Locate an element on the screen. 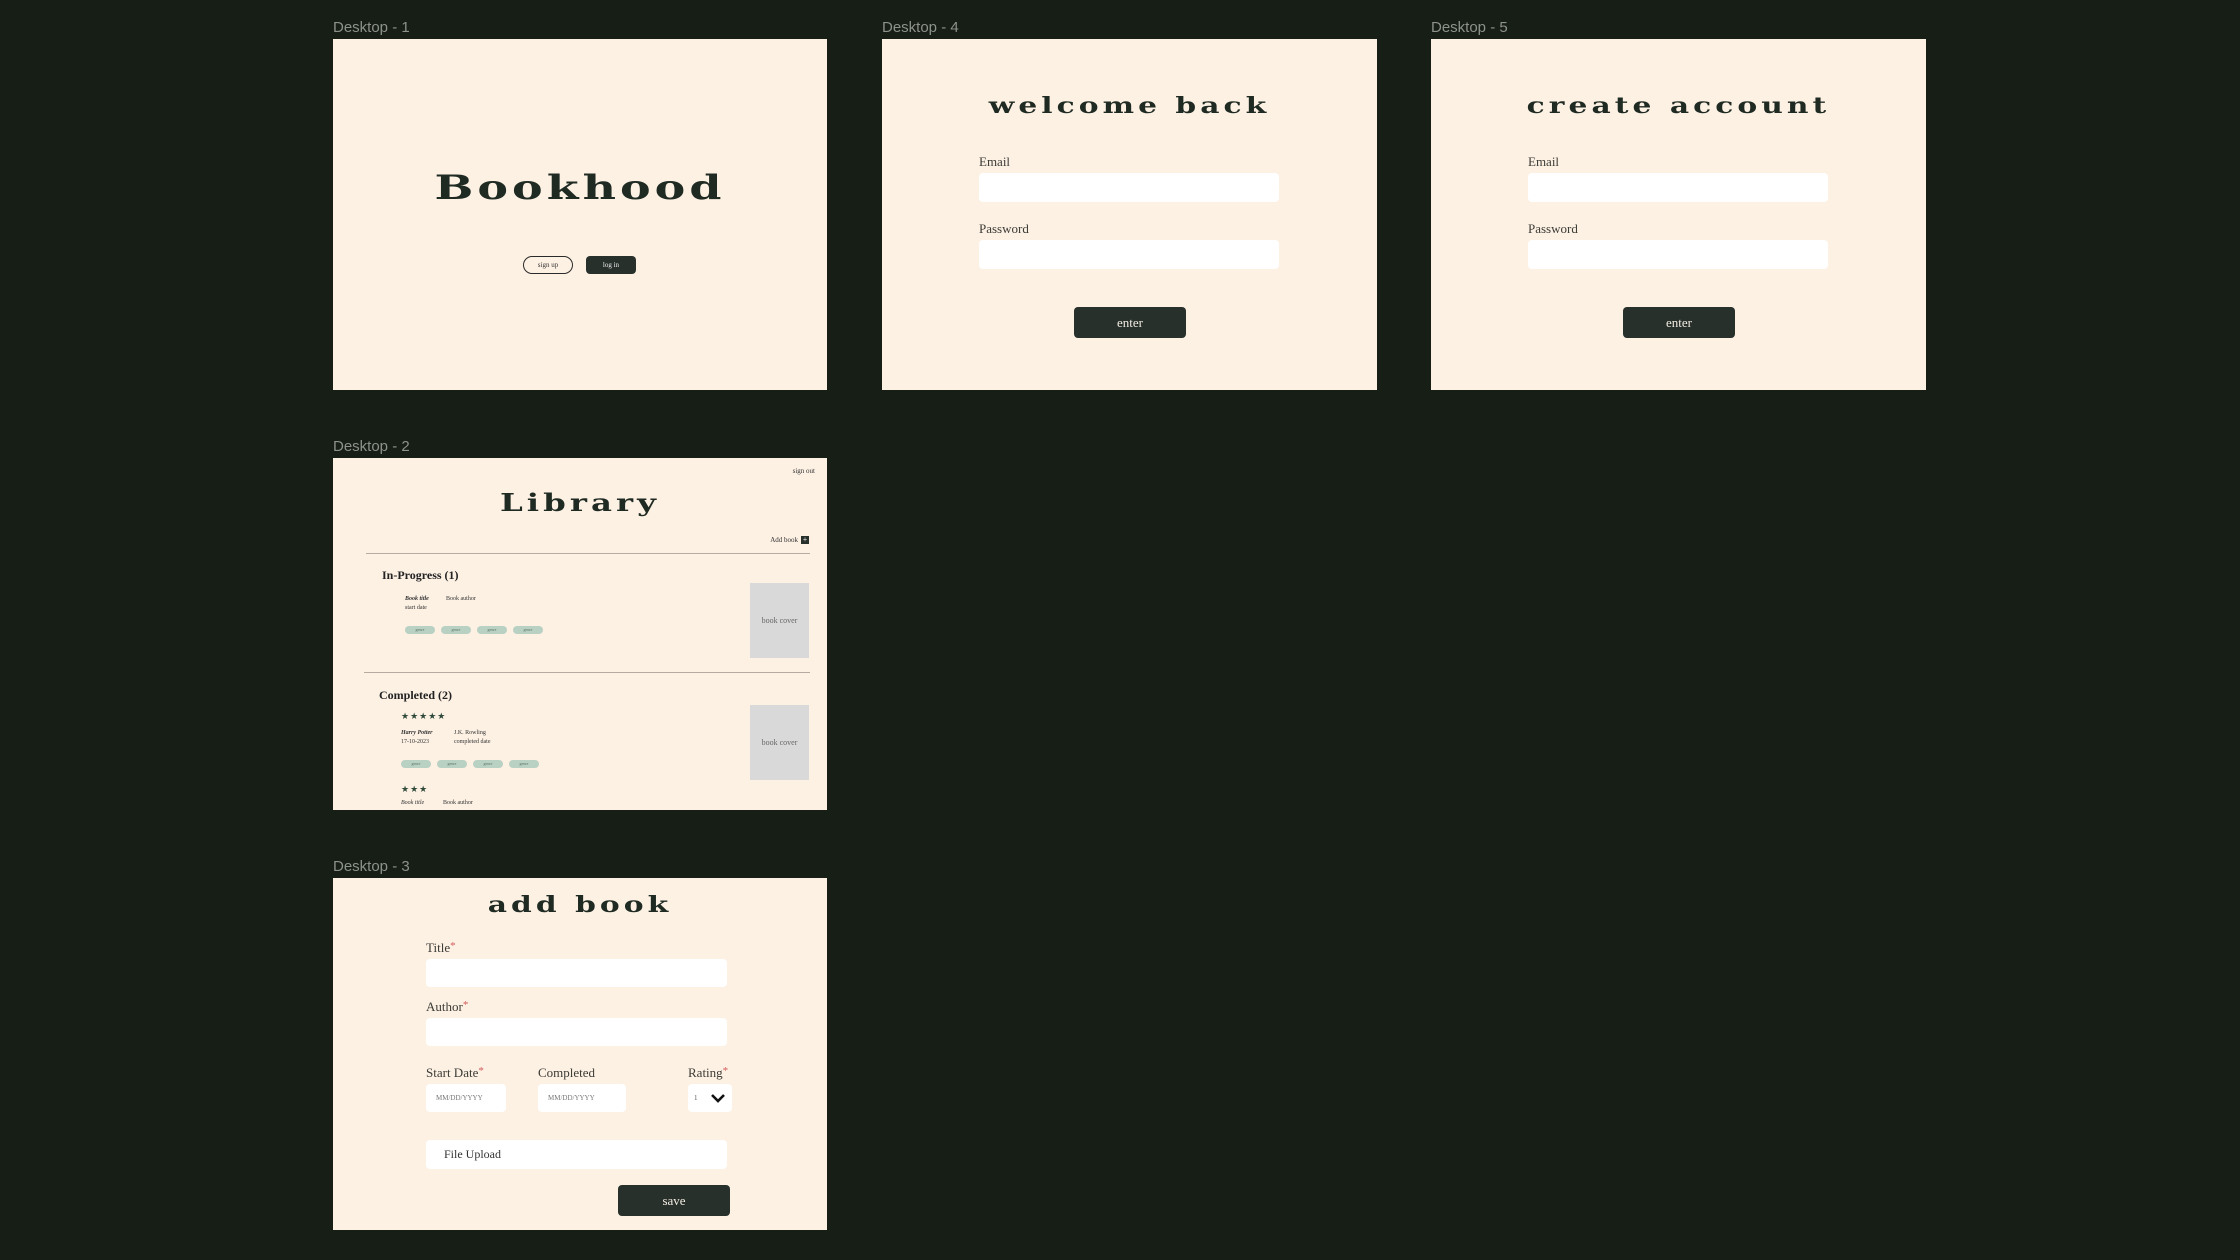  file-upload-field: File Upload is located at coordinates (576, 1154).